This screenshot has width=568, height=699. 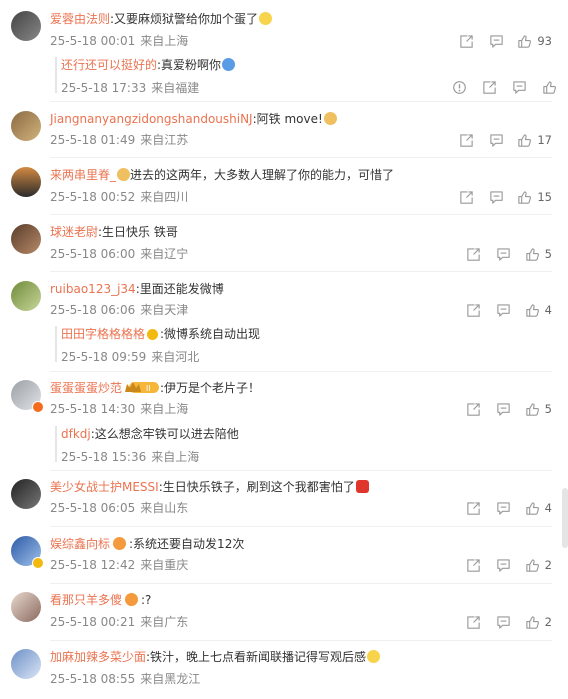 I want to click on comment-username: 看那只羊多傻, so click(x=86, y=600).